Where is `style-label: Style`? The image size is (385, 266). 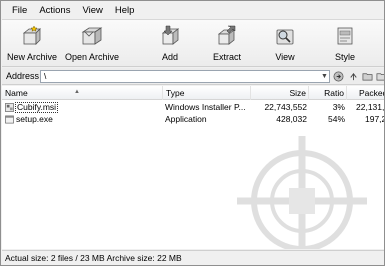 style-label: Style is located at coordinates (344, 57).